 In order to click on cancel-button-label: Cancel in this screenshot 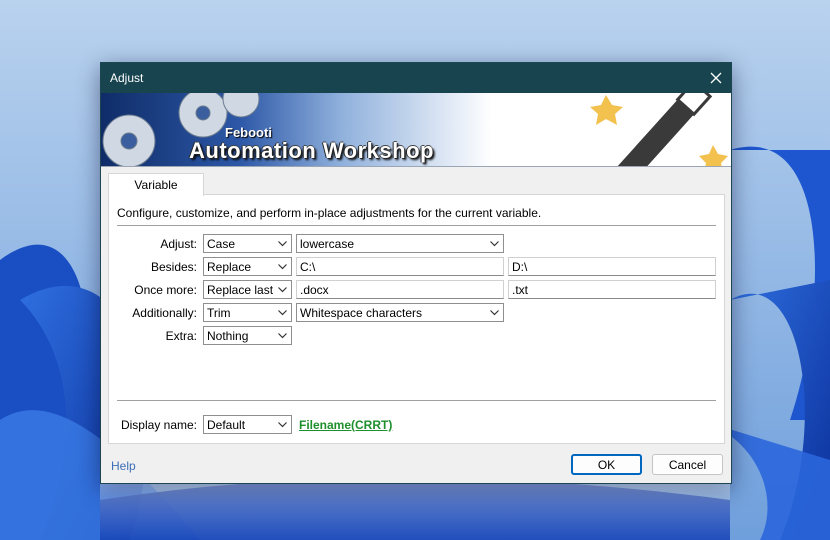, I will do `click(687, 464)`.